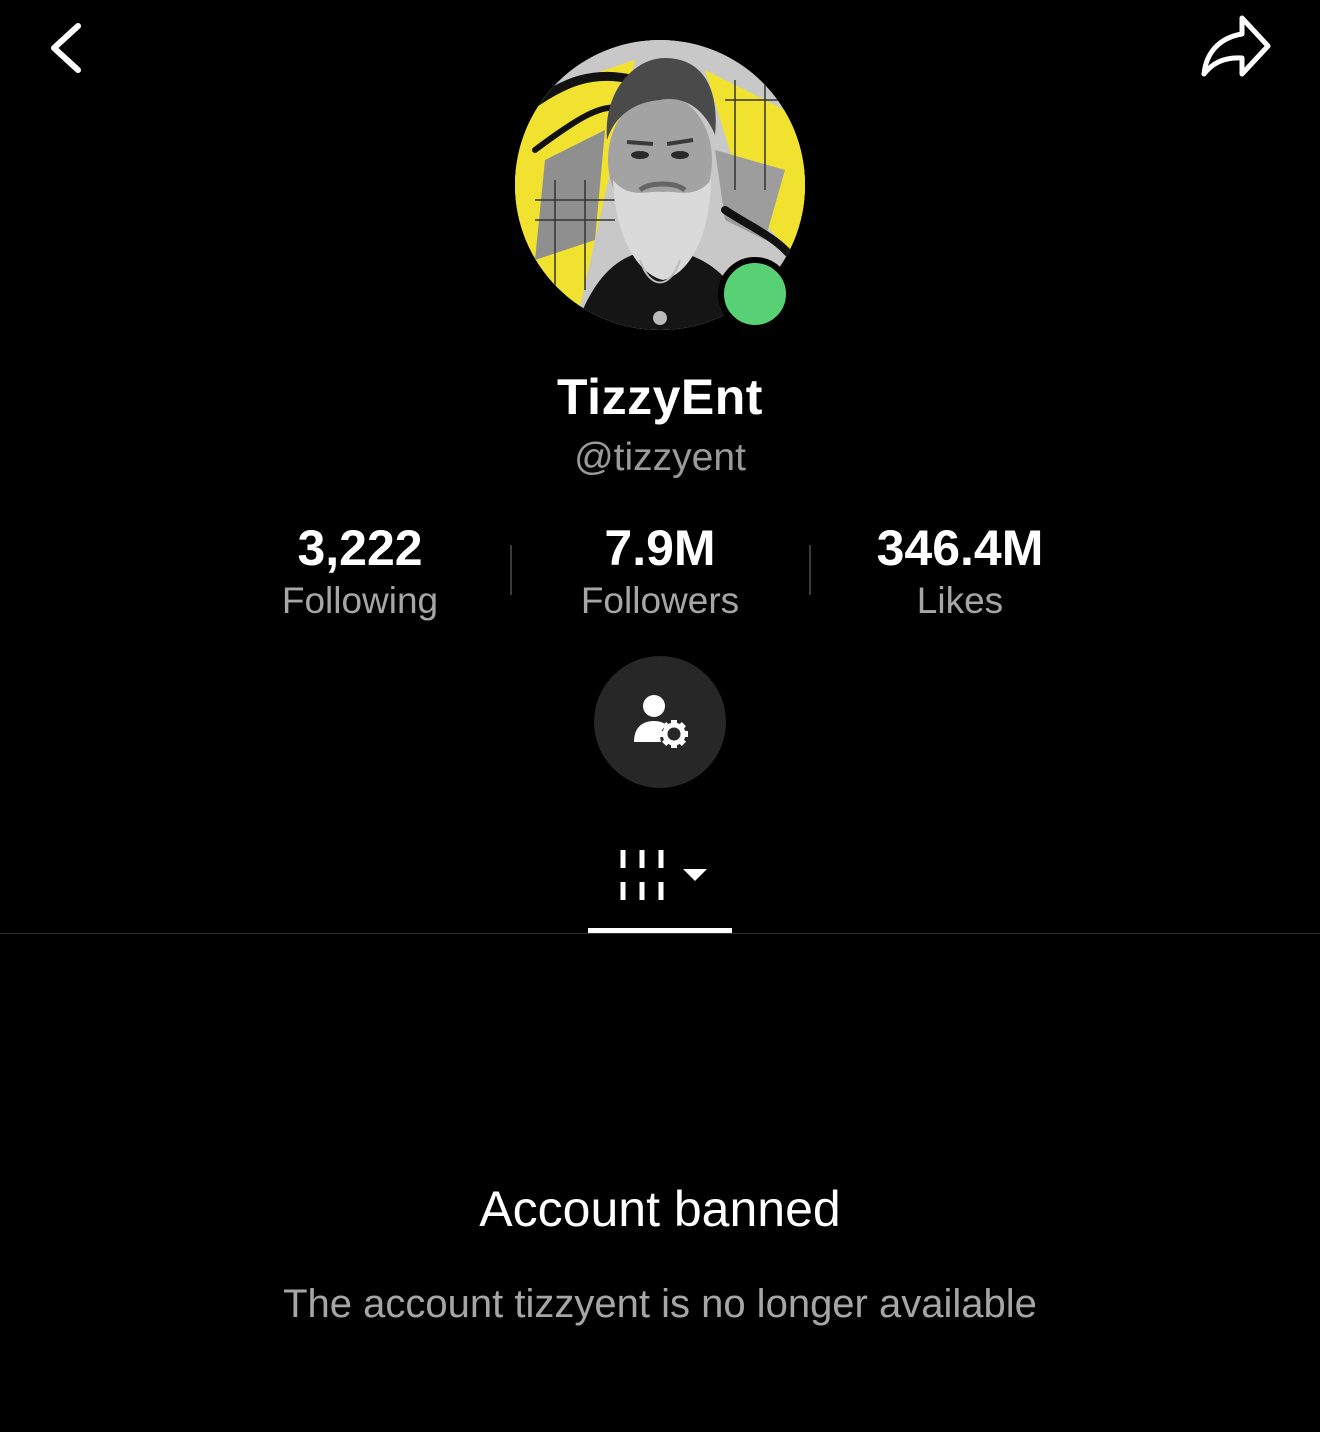 Image resolution: width=1320 pixels, height=1432 pixels. What do you see at coordinates (360, 548) in the screenshot?
I see `following-count: 3,222` at bounding box center [360, 548].